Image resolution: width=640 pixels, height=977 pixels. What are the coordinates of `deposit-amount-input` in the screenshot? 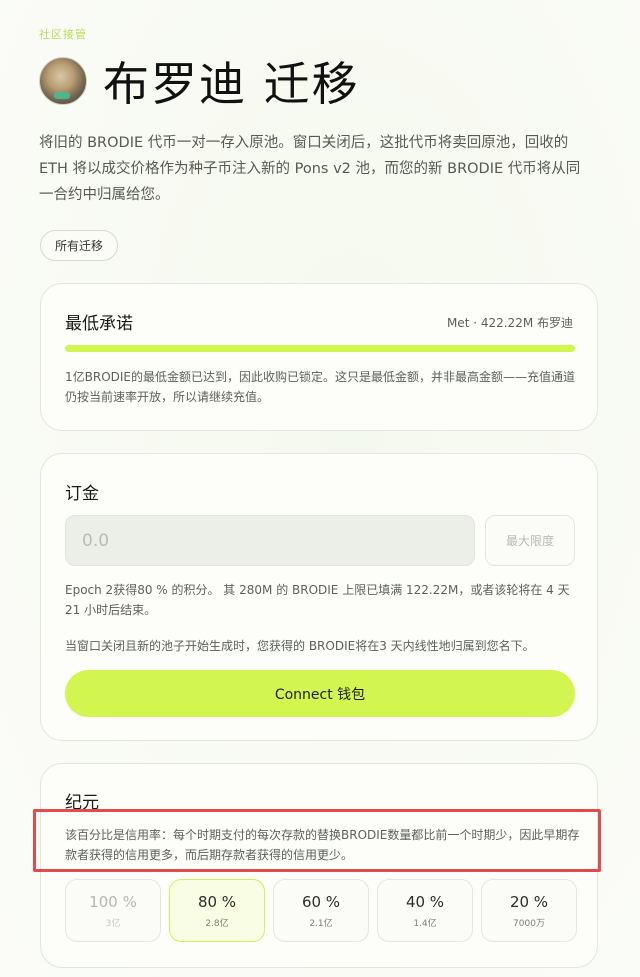 It's located at (270, 540).